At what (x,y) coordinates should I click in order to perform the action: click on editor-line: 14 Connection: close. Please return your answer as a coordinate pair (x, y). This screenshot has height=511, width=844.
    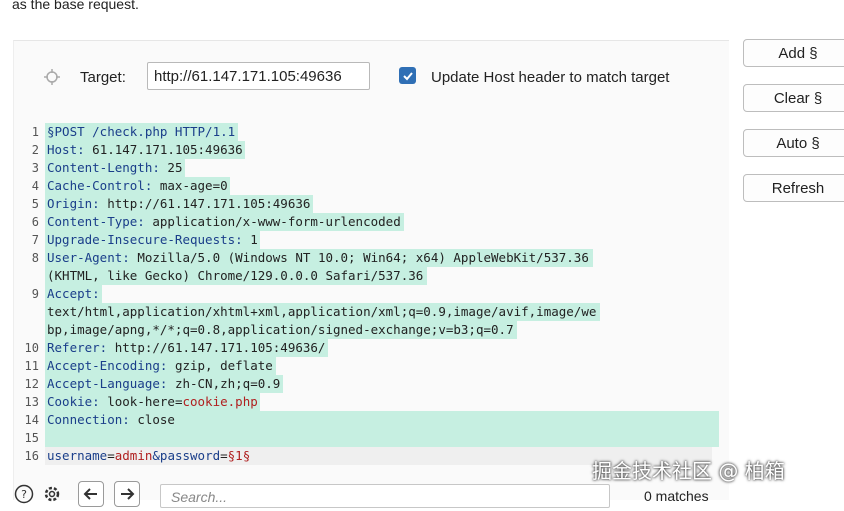
    Looking at the image, I should click on (371, 420).